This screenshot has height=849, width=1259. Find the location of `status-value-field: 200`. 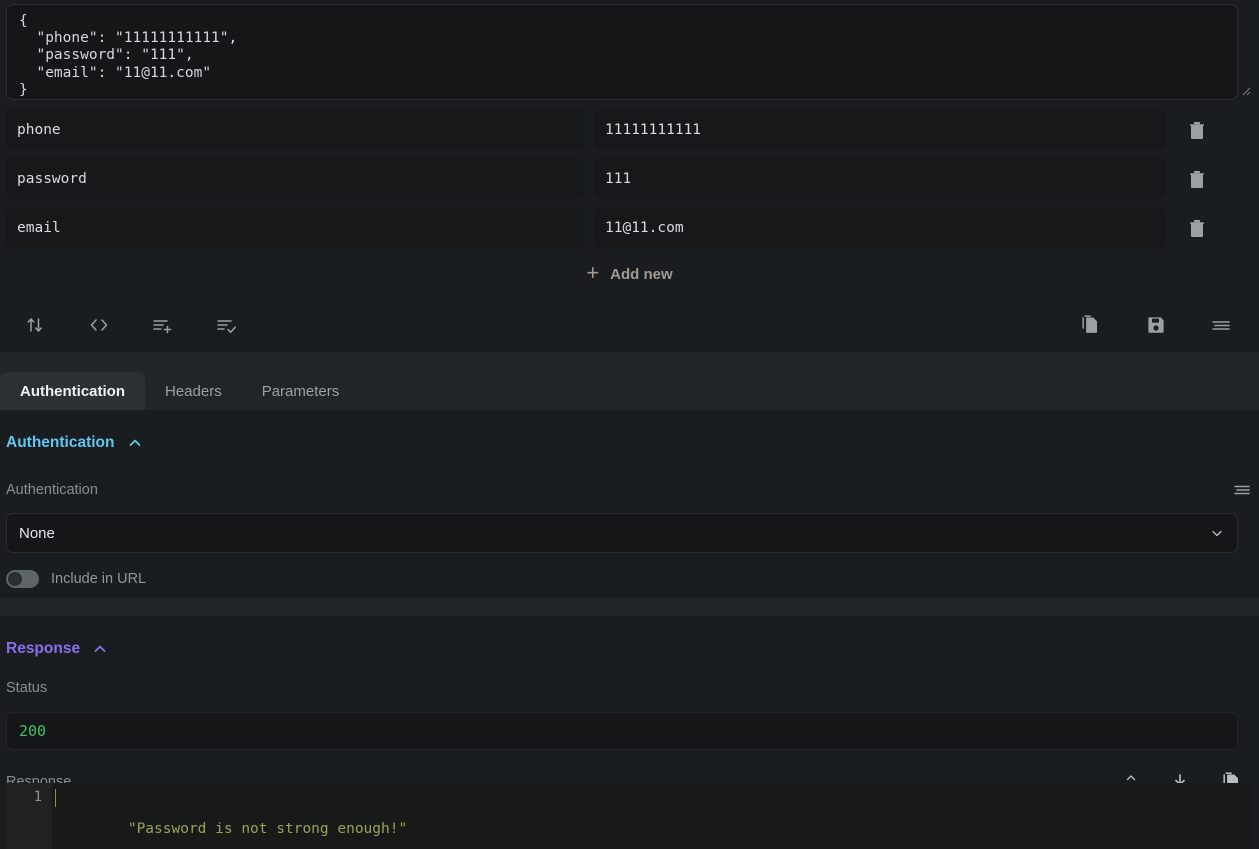

status-value-field: 200 is located at coordinates (622, 731).